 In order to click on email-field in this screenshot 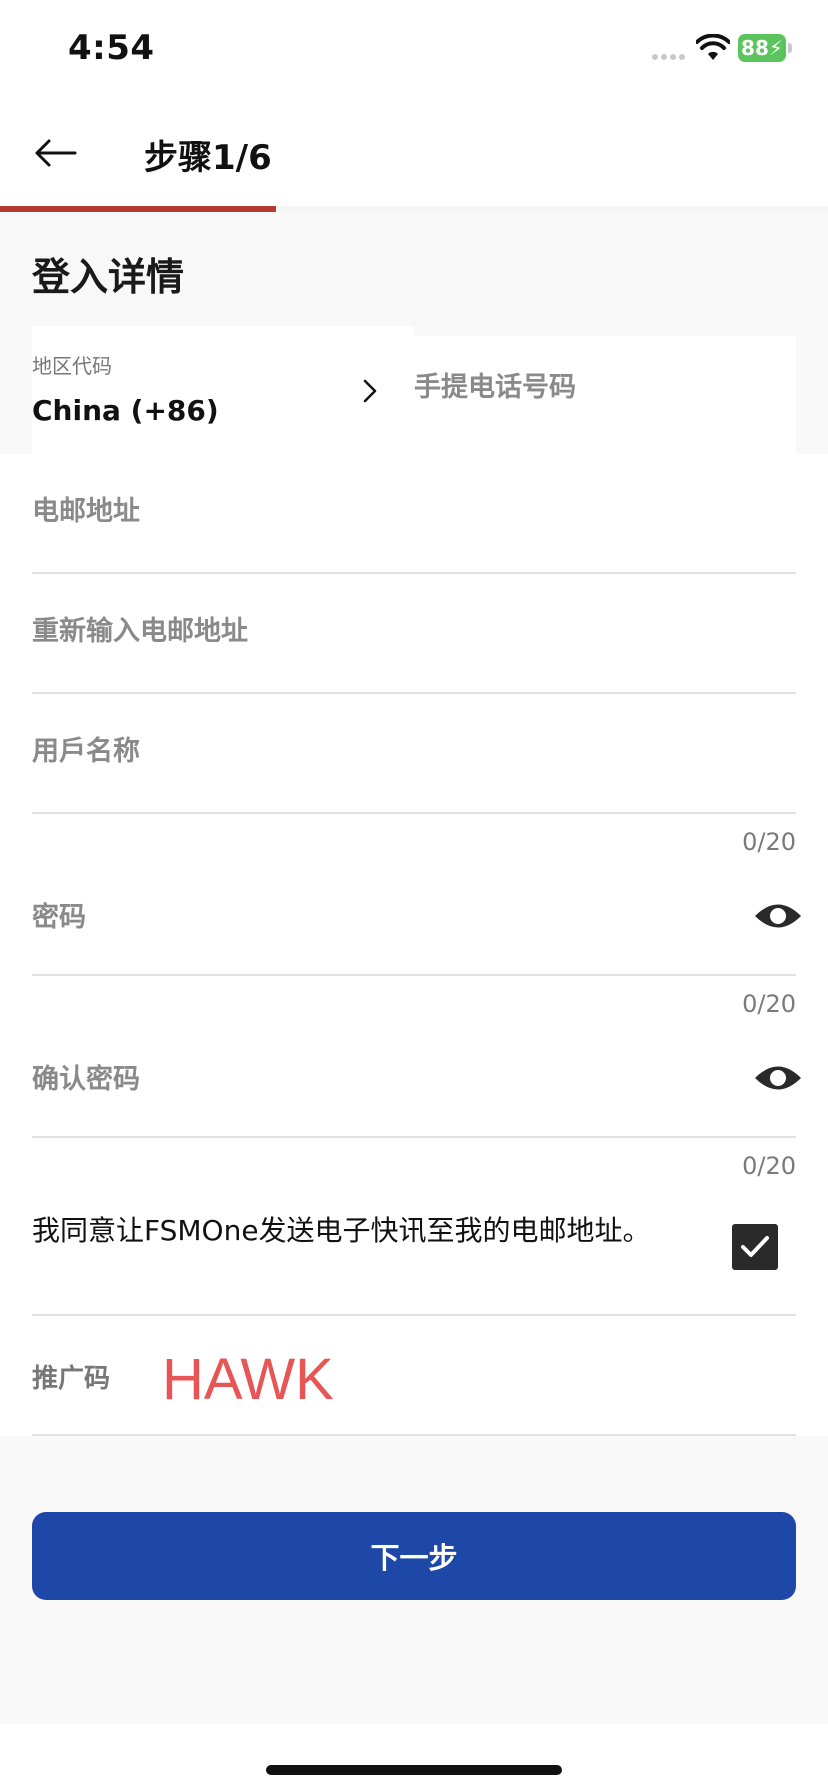, I will do `click(414, 514)`.